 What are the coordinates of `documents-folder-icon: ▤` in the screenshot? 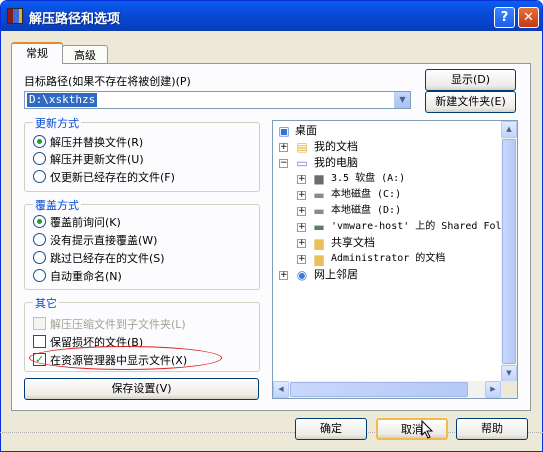 It's located at (302, 147).